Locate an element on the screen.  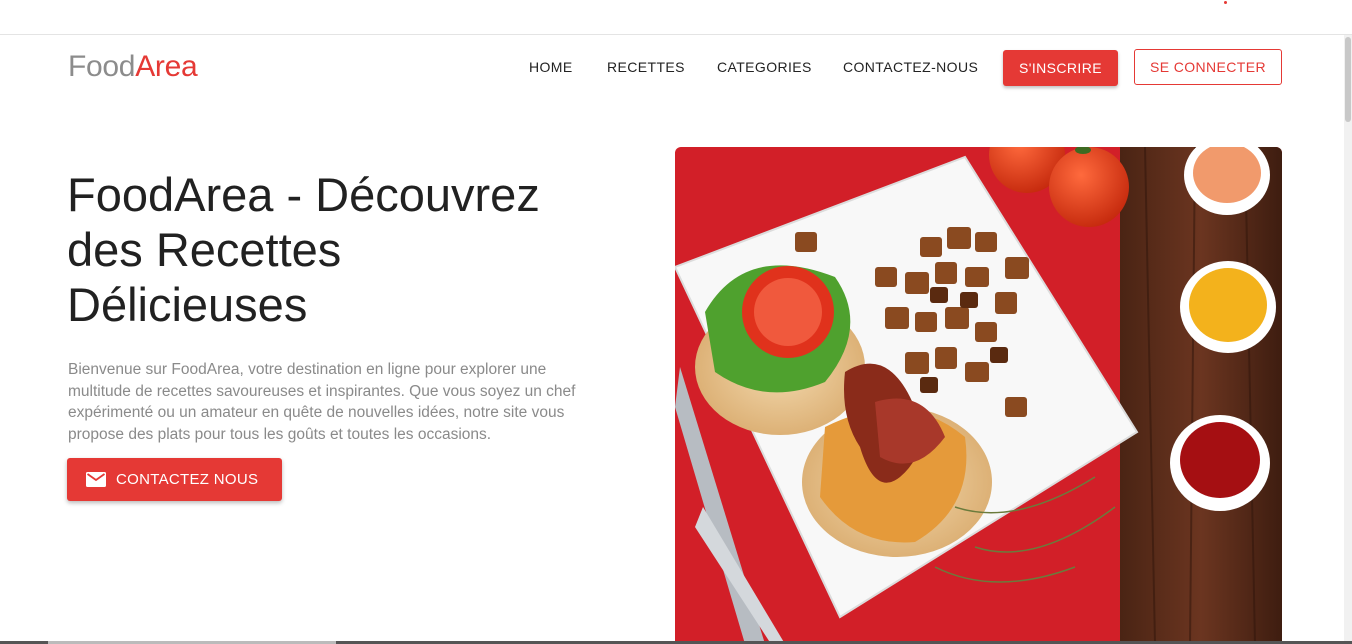
login-button: SE CONNECTER is located at coordinates (1208, 67).